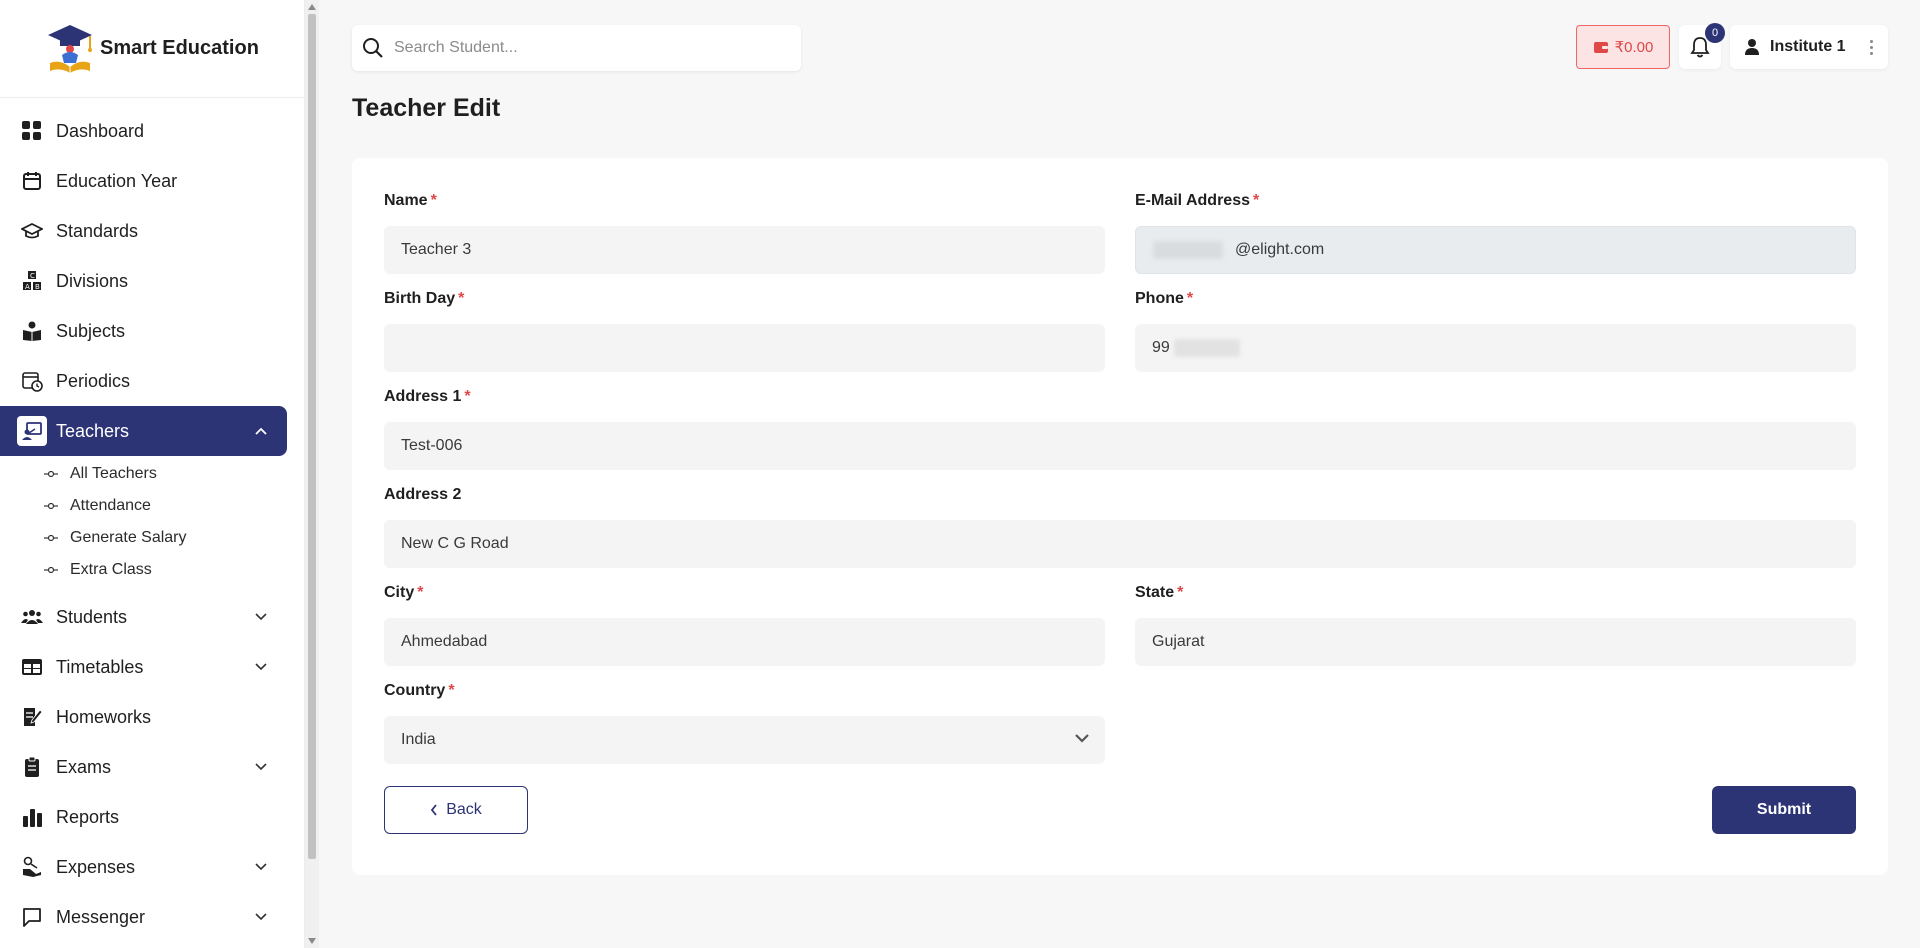  Describe the element at coordinates (70, 48) in the screenshot. I see `graduation-cap-logo` at that location.